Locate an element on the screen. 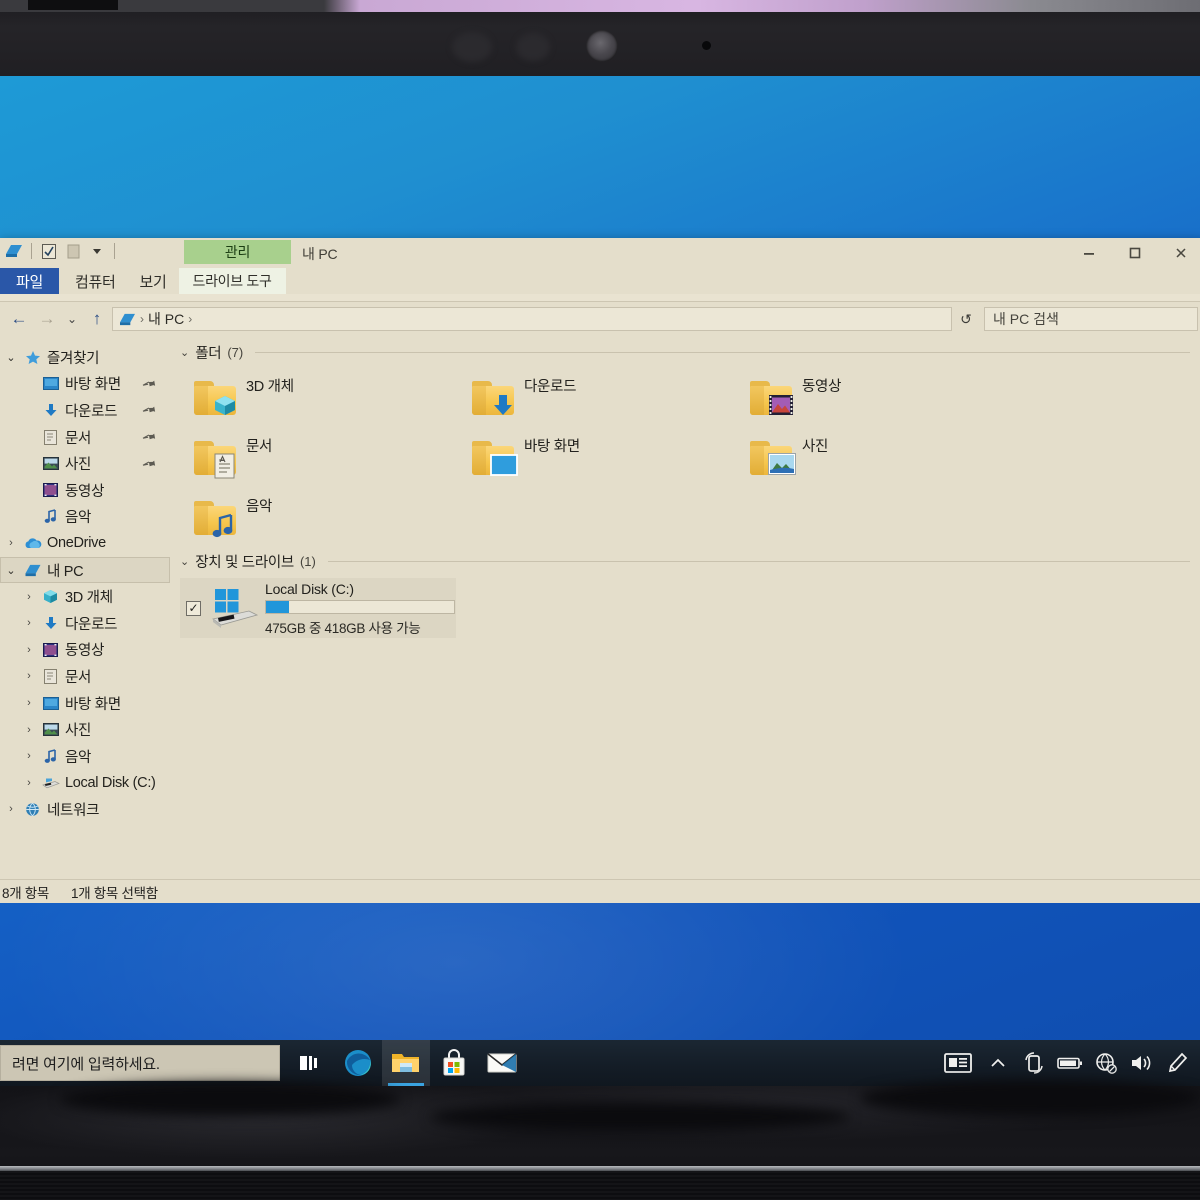 The image size is (1200, 1200). taskbar-search-box: 려면 여기에 입력하세요. is located at coordinates (140, 1063).